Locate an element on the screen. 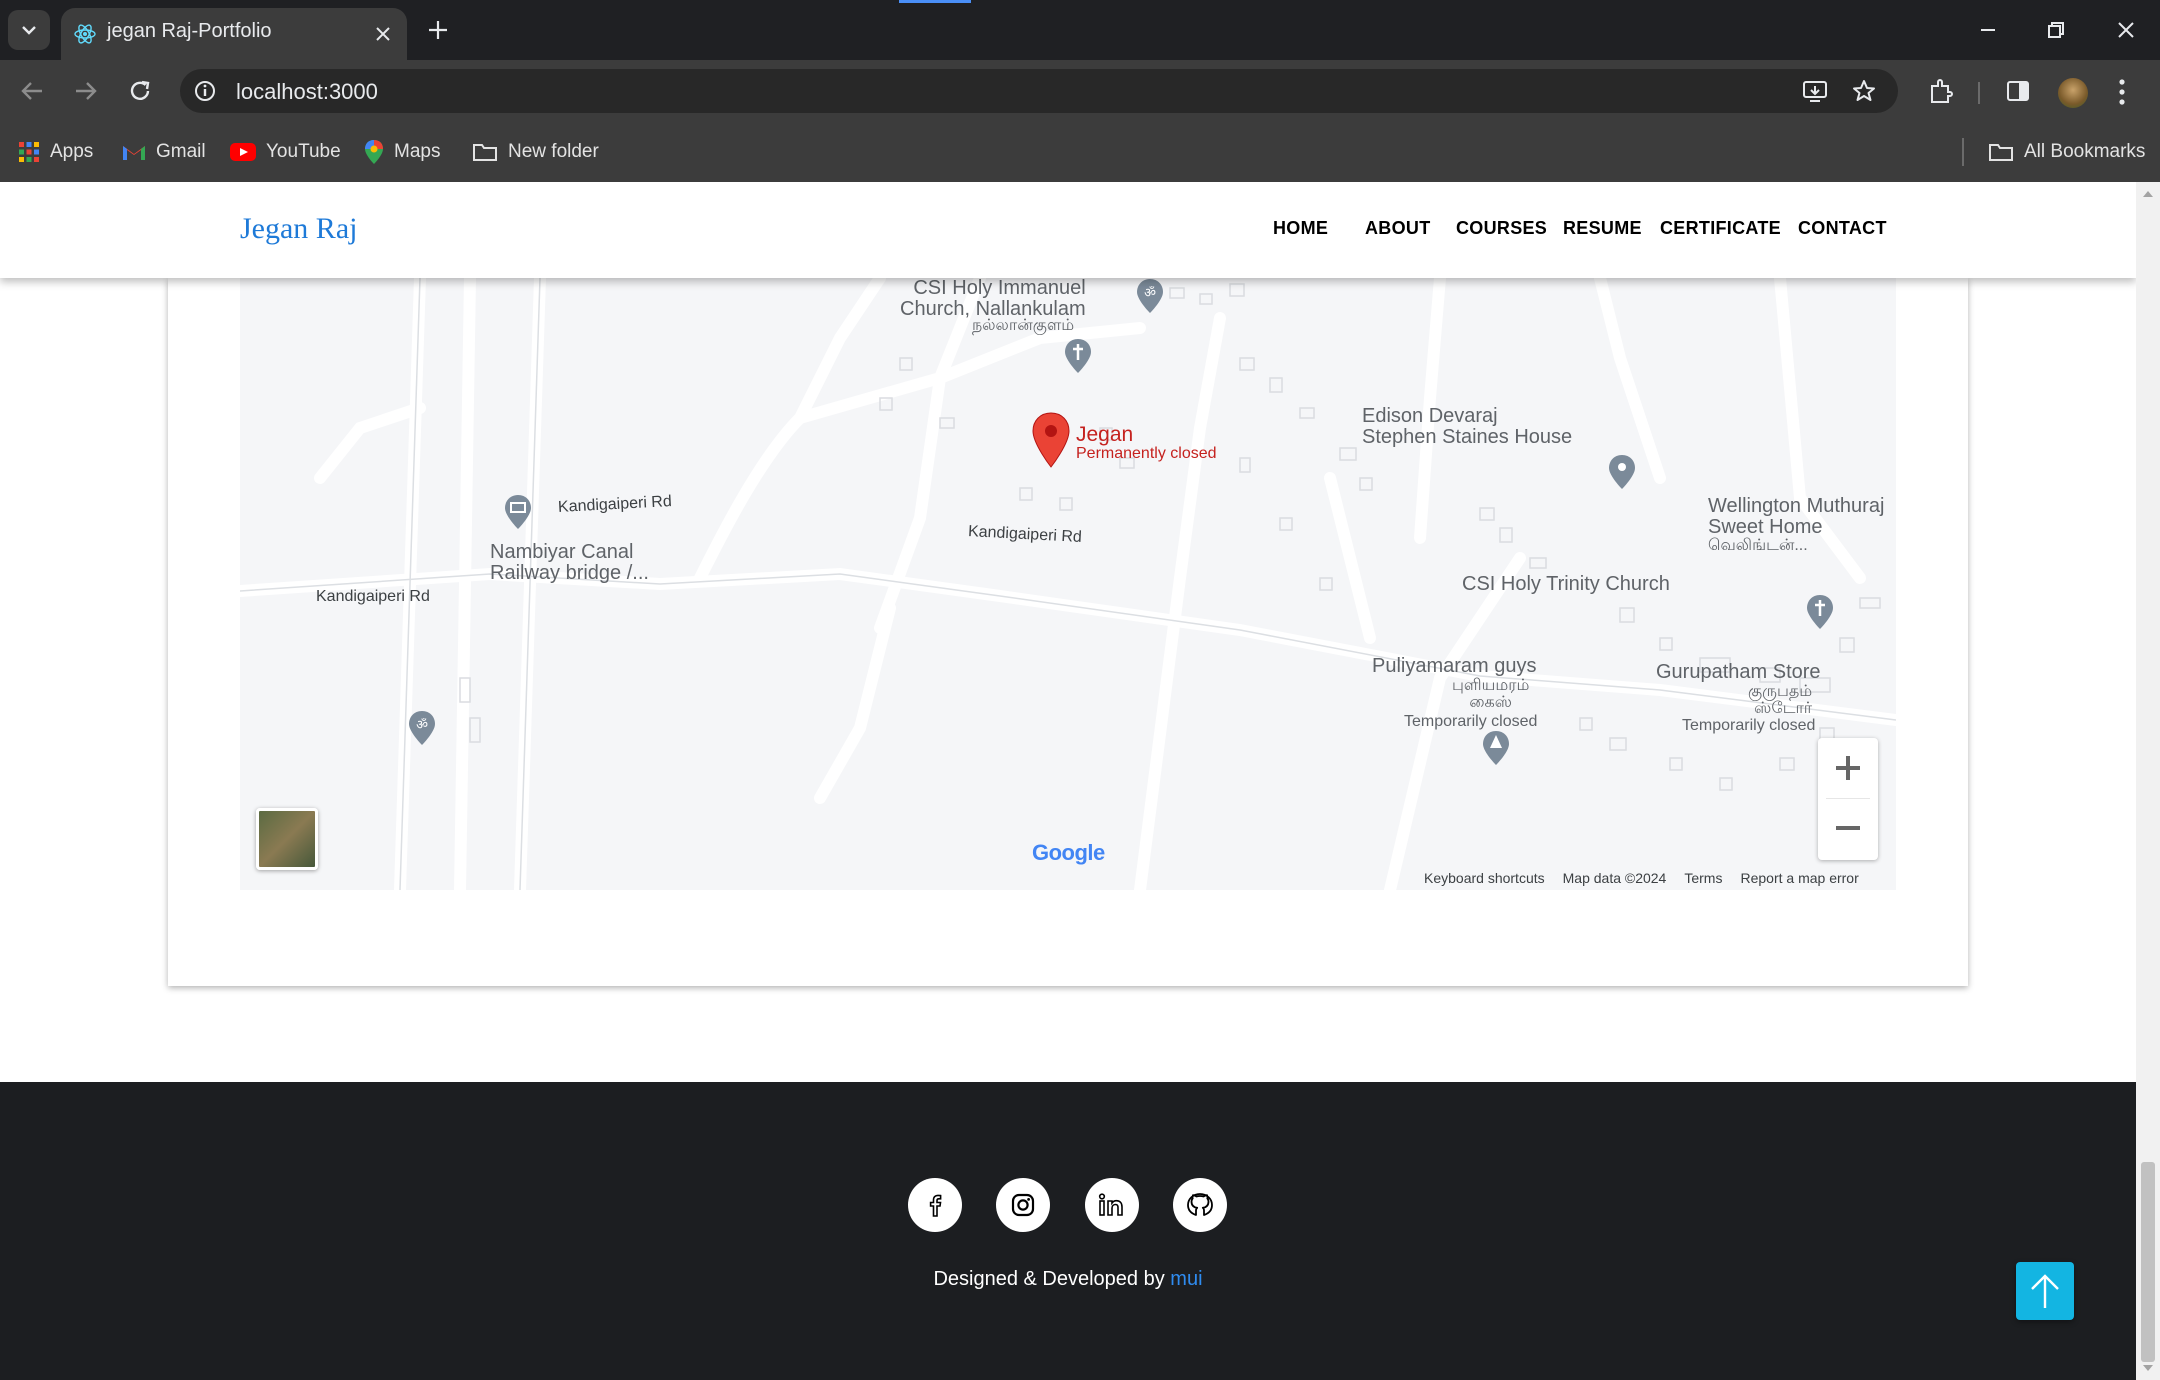 Image resolution: width=2160 pixels, height=1380 pixels. bookmark-star-icon is located at coordinates (1864, 91).